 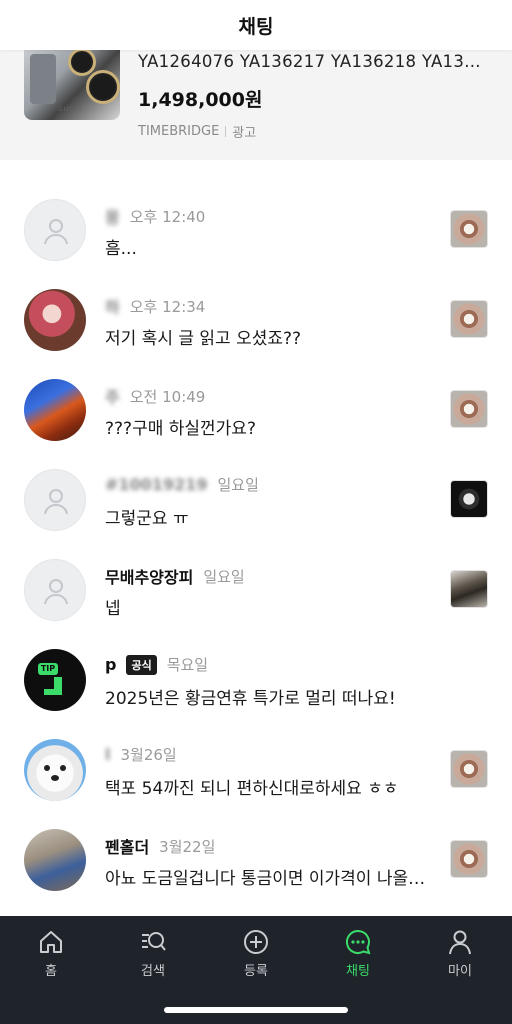 I want to click on chat-header: l 3월26일, so click(x=141, y=754).